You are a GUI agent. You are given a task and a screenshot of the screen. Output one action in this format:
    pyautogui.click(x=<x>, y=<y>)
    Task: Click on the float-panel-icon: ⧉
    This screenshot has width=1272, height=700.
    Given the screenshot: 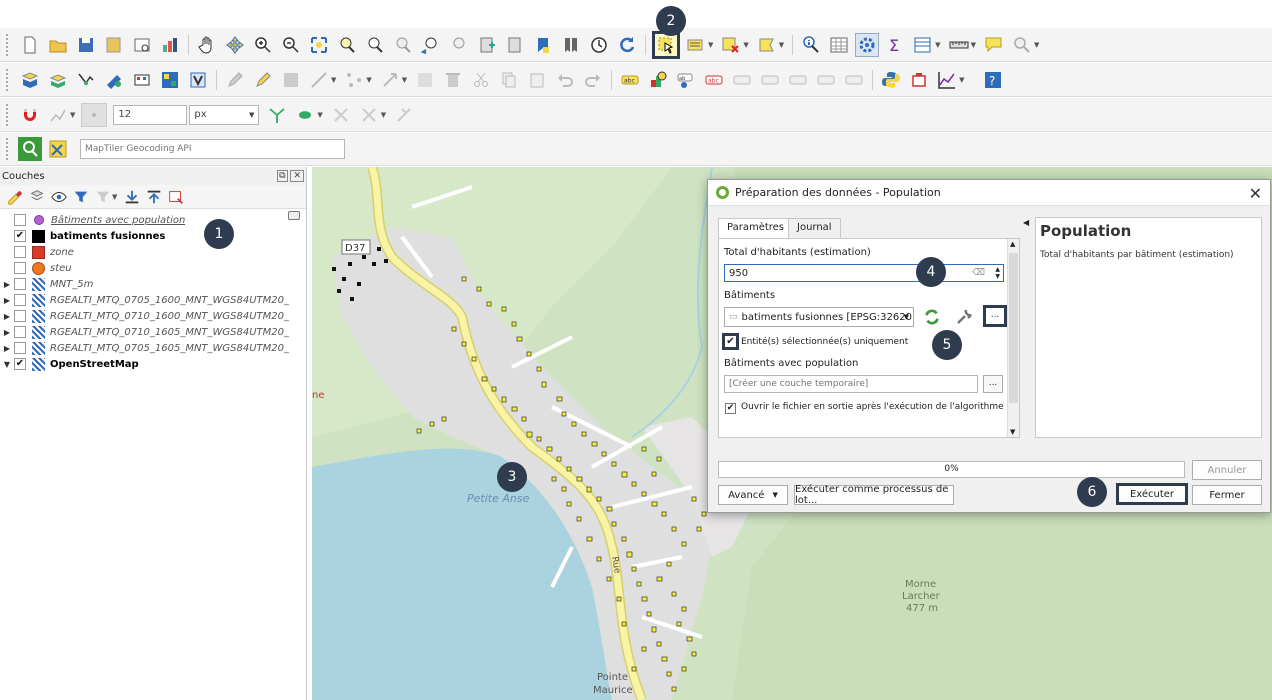 What is the action you would take?
    pyautogui.click(x=282, y=176)
    